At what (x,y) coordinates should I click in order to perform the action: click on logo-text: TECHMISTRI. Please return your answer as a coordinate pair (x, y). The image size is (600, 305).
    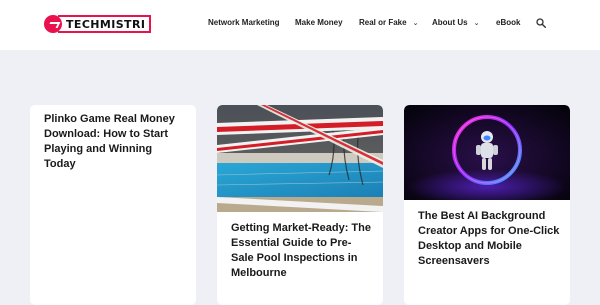
    Looking at the image, I should click on (106, 24).